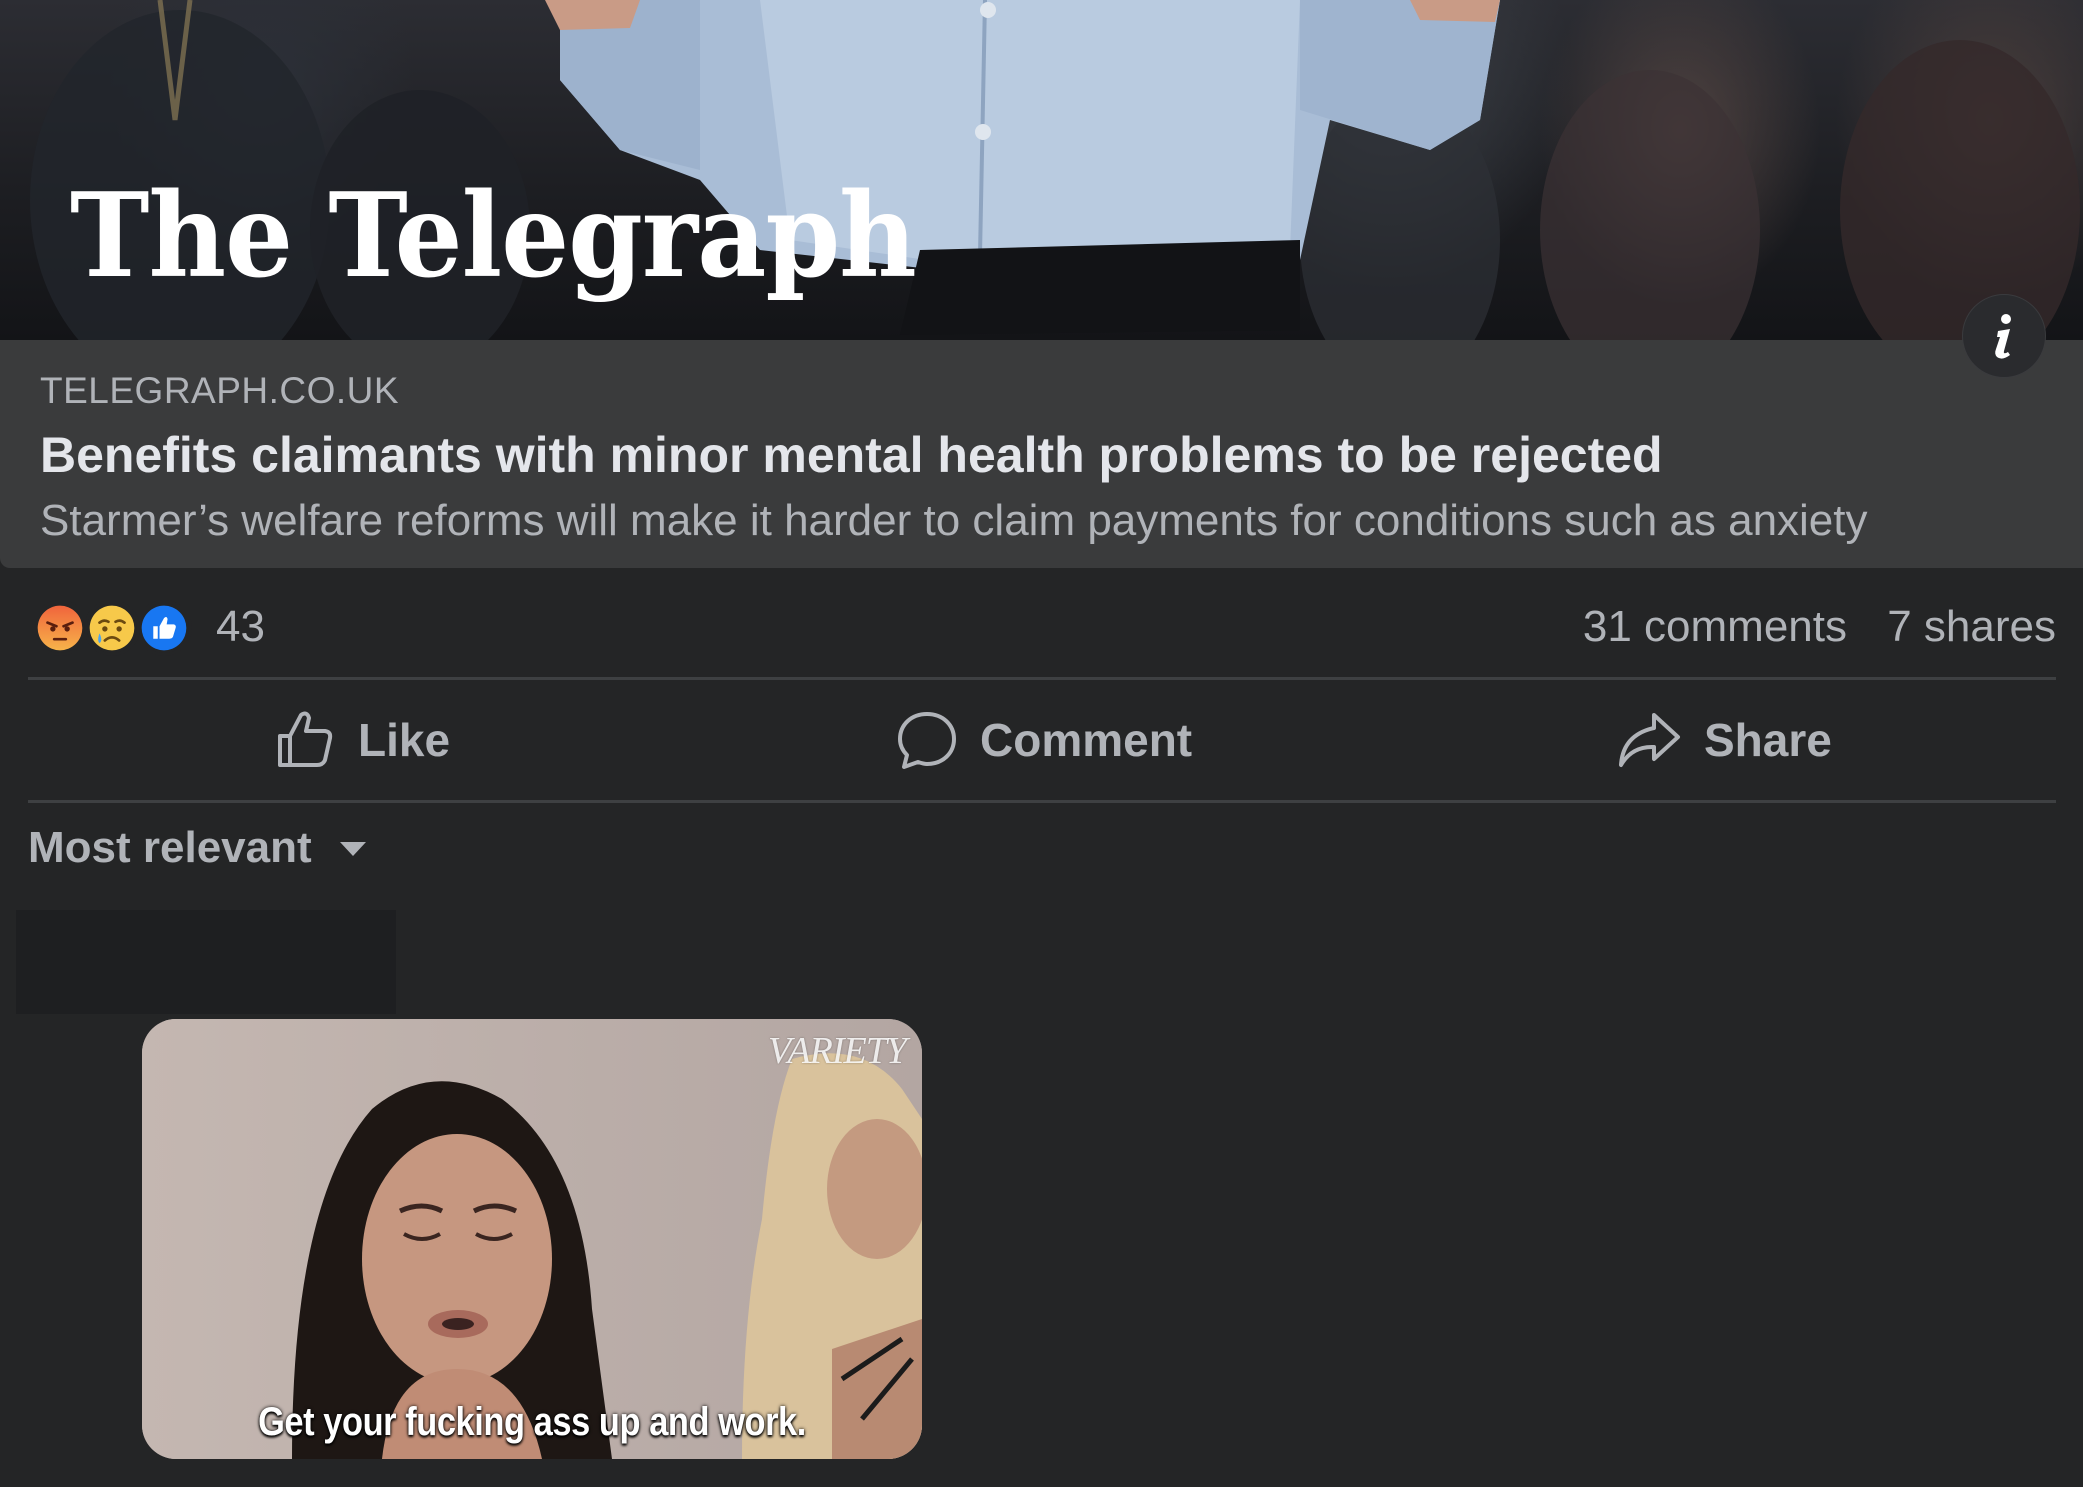  I want to click on post-action-bar: Like Comment Share, so click(1042, 740).